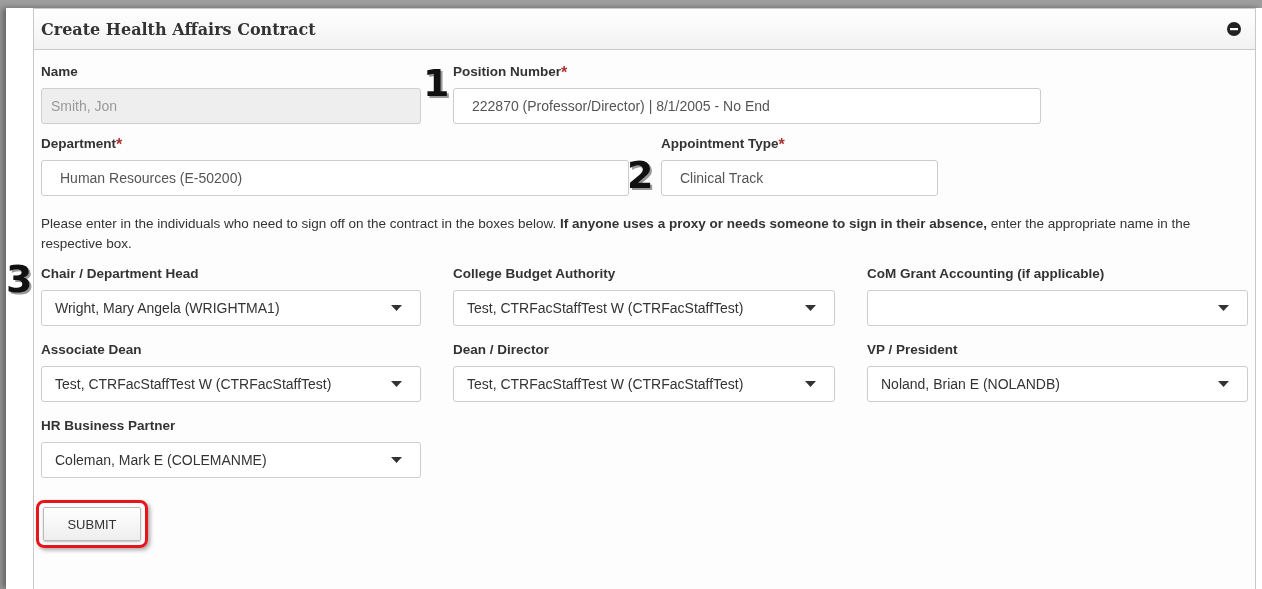 This screenshot has height=589, width=1262. What do you see at coordinates (78, 144) in the screenshot?
I see `field-label: Department` at bounding box center [78, 144].